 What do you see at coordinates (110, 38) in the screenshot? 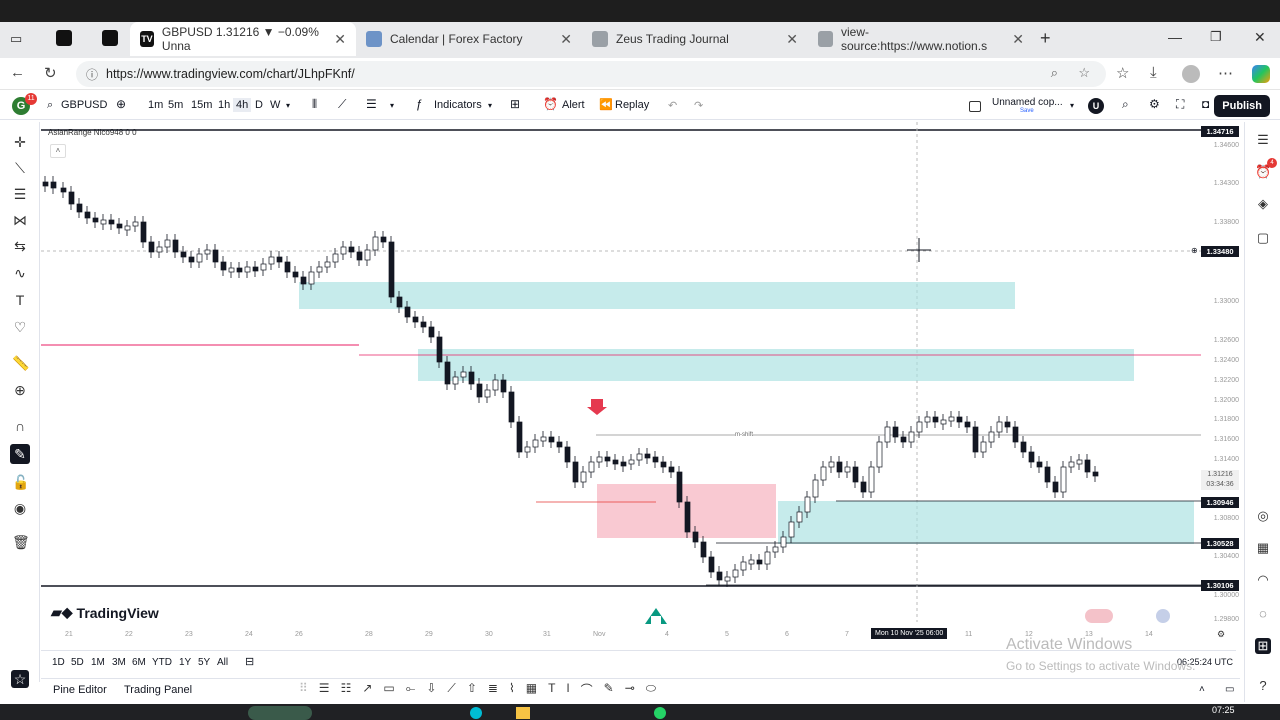
I see `pinned-tab-icon` at bounding box center [110, 38].